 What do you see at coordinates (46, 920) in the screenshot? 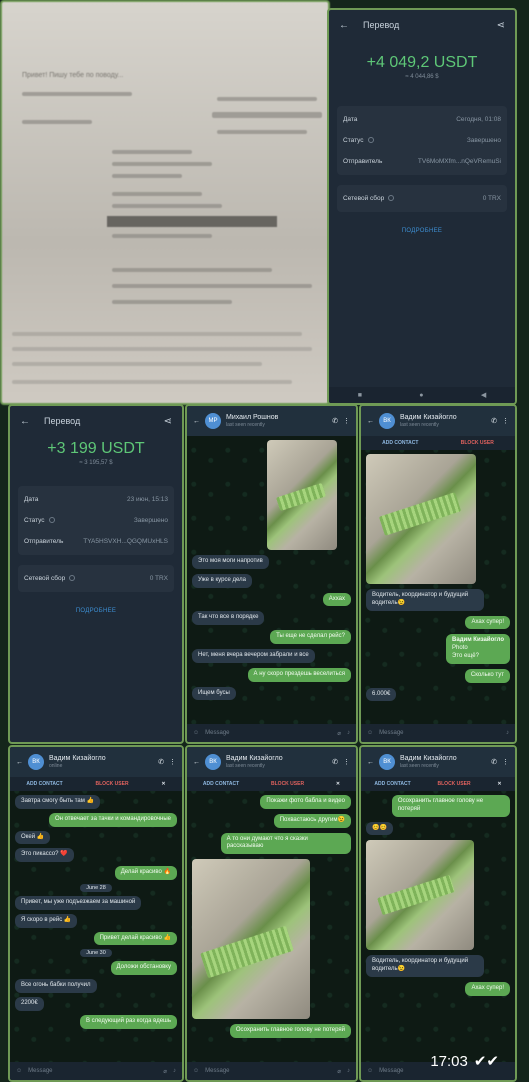
I see `message-incoming: Я скоро в рейс 👍` at bounding box center [46, 920].